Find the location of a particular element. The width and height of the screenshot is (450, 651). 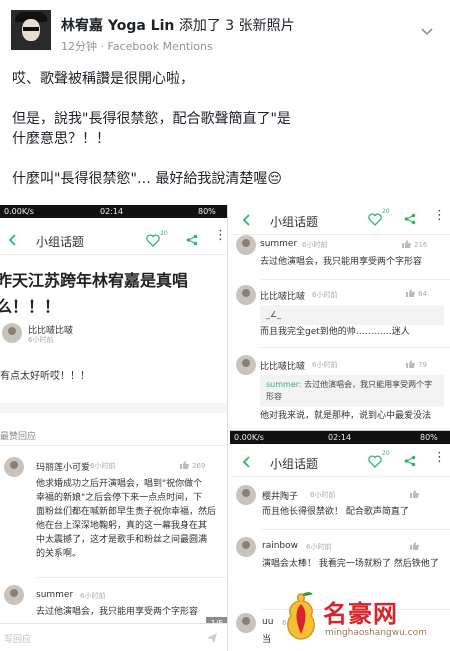

quoted-reply: summer: 去过他演唱会，我只能用享受两个字形容 is located at coordinates (352, 391).